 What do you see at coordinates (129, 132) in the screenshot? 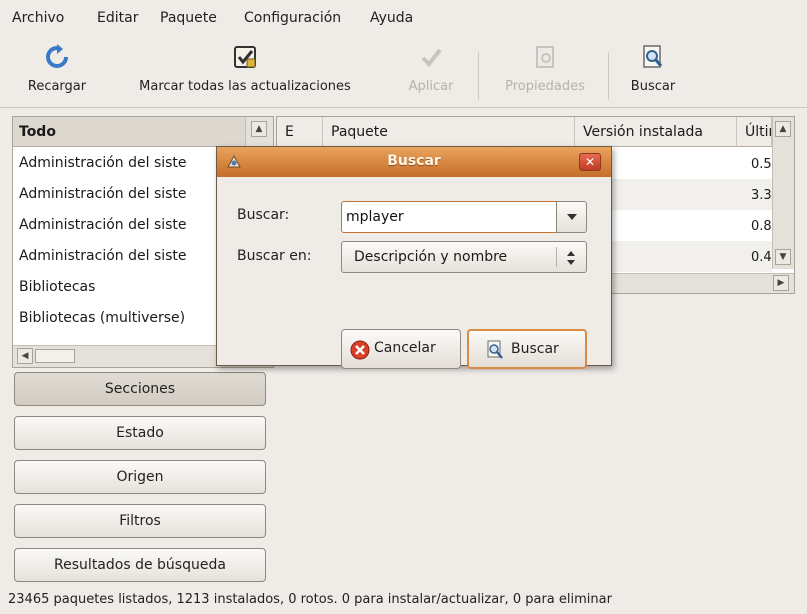
I see `section-list-header: Todo` at bounding box center [129, 132].